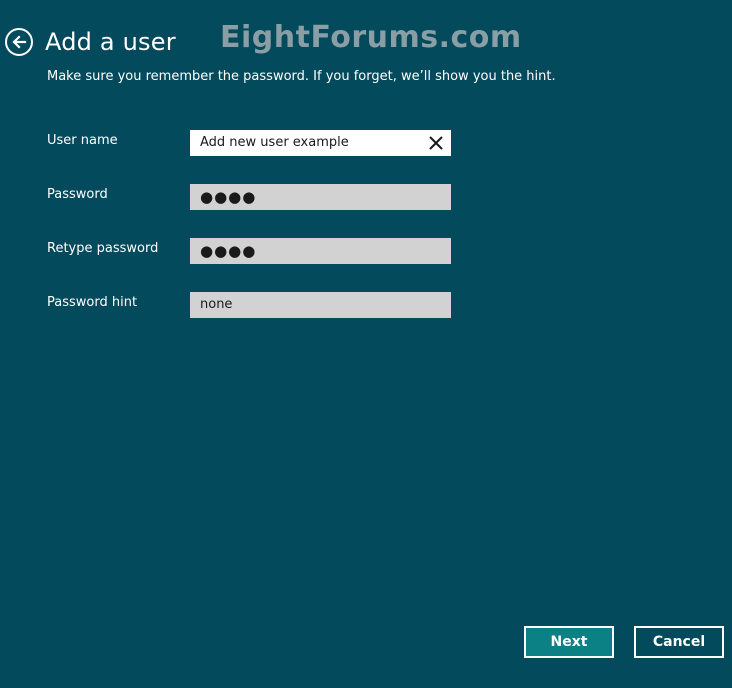 The height and width of the screenshot is (688, 732). What do you see at coordinates (569, 642) in the screenshot?
I see `next-button: Next` at bounding box center [569, 642].